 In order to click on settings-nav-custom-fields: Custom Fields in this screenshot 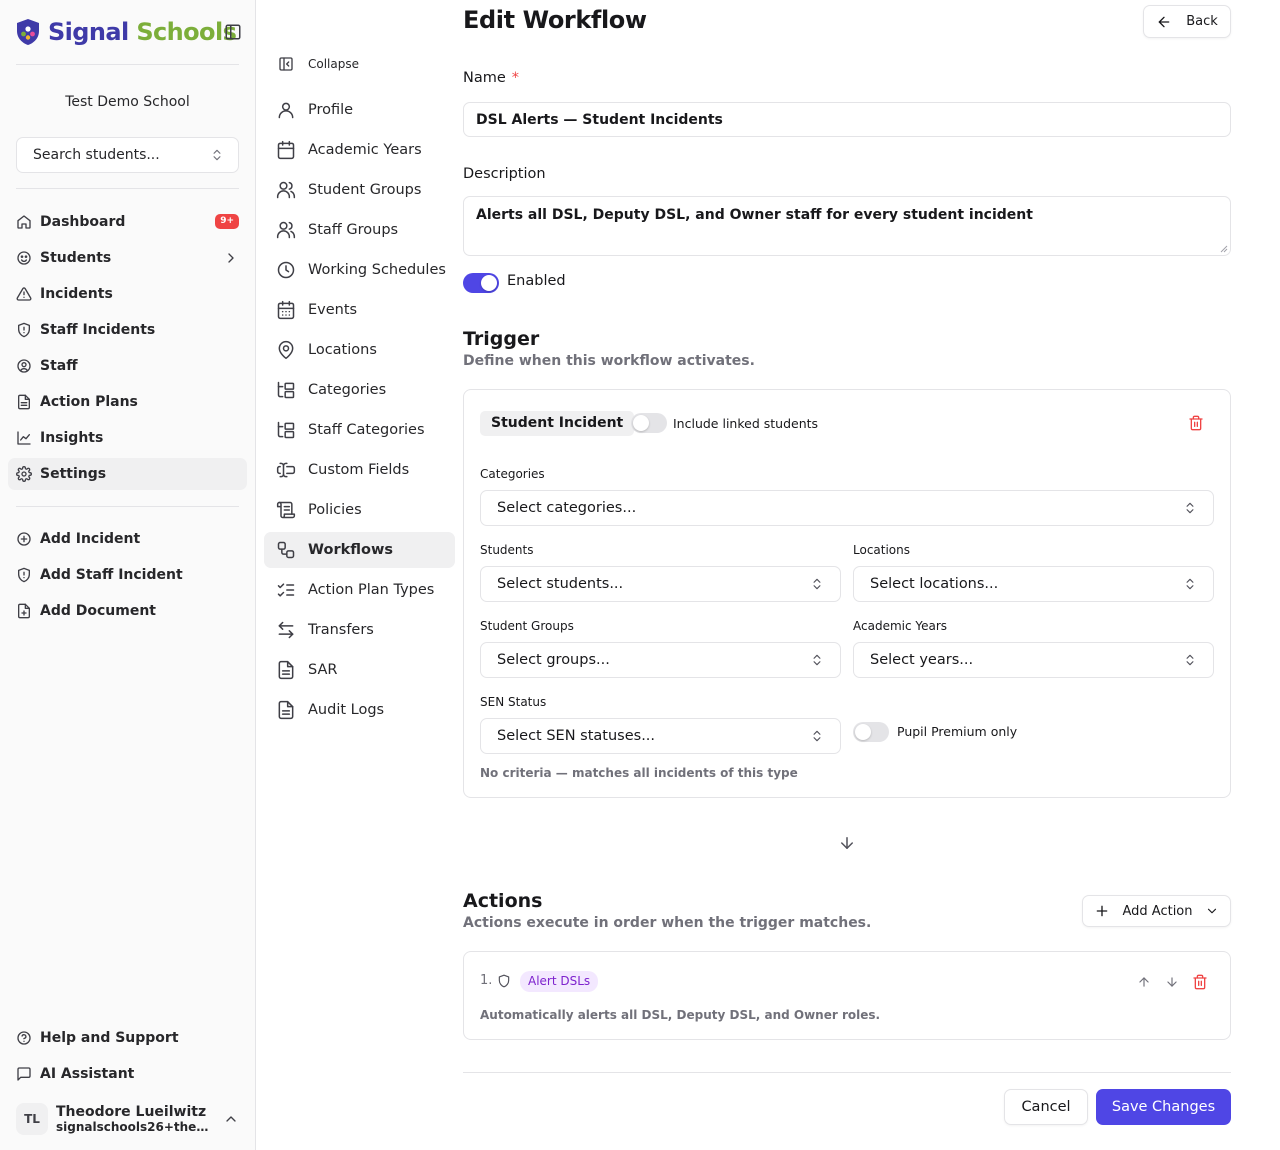, I will do `click(359, 470)`.